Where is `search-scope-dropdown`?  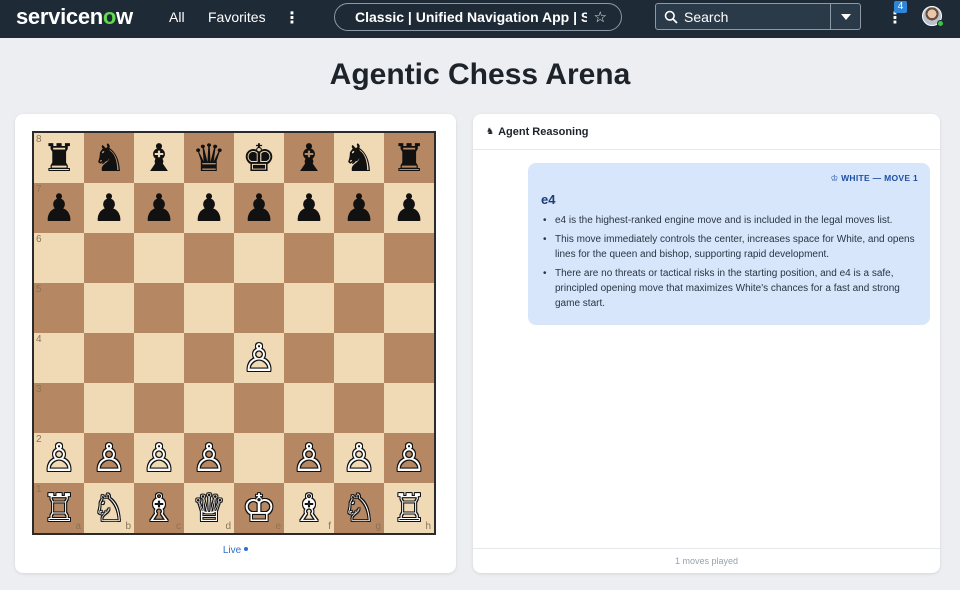
search-scope-dropdown is located at coordinates (845, 16).